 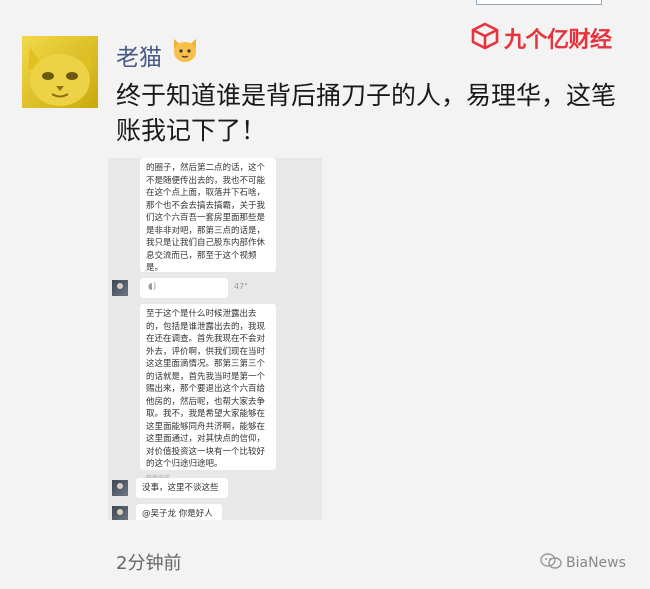 I want to click on red-cube-logo-icon, so click(x=485, y=38).